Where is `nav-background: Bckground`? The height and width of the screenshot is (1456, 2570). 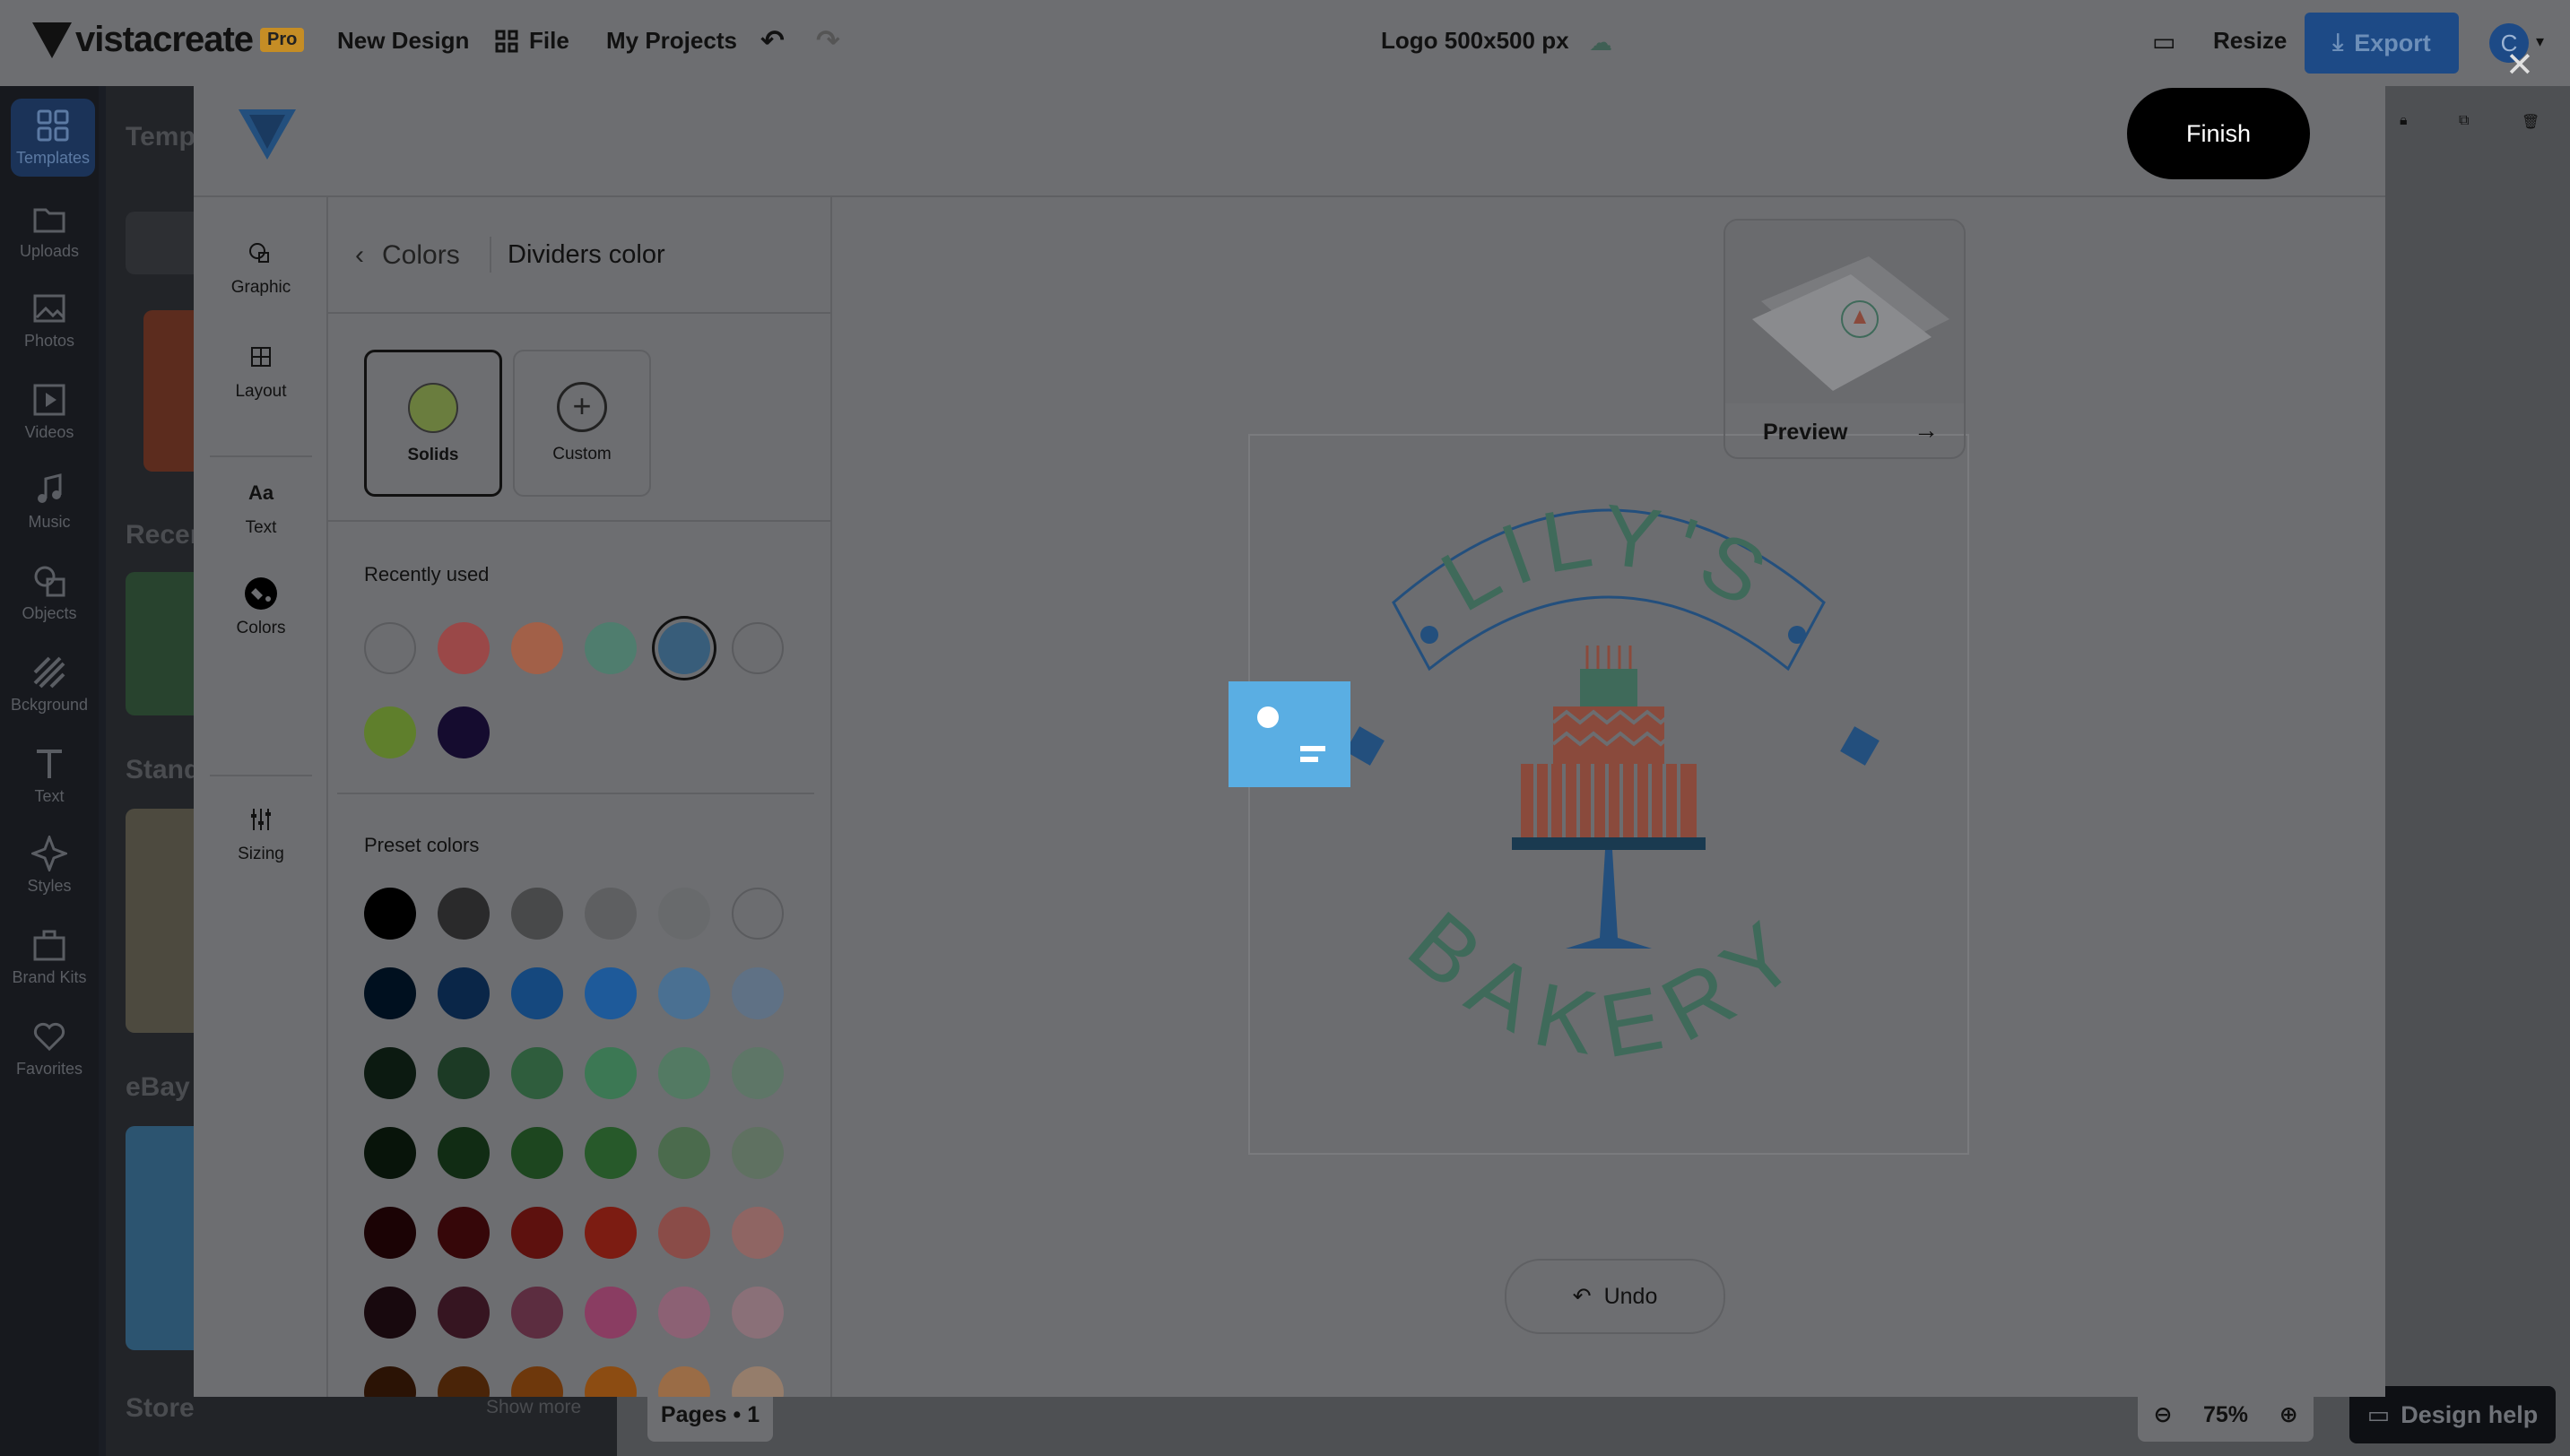 nav-background: Bckground is located at coordinates (49, 685).